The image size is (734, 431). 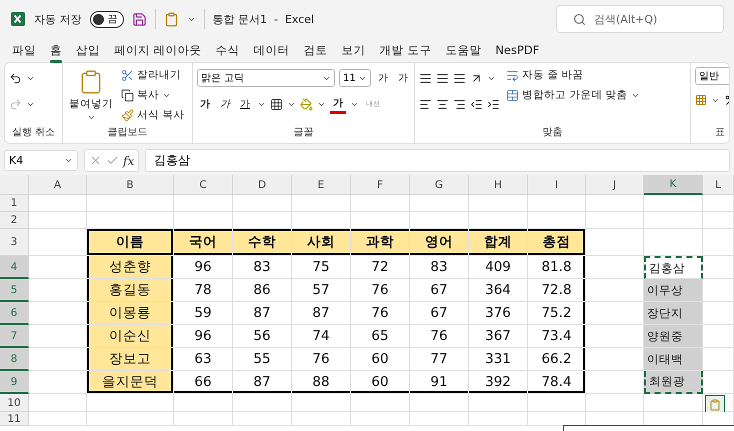 I want to click on indent-increase-icon, so click(x=493, y=104).